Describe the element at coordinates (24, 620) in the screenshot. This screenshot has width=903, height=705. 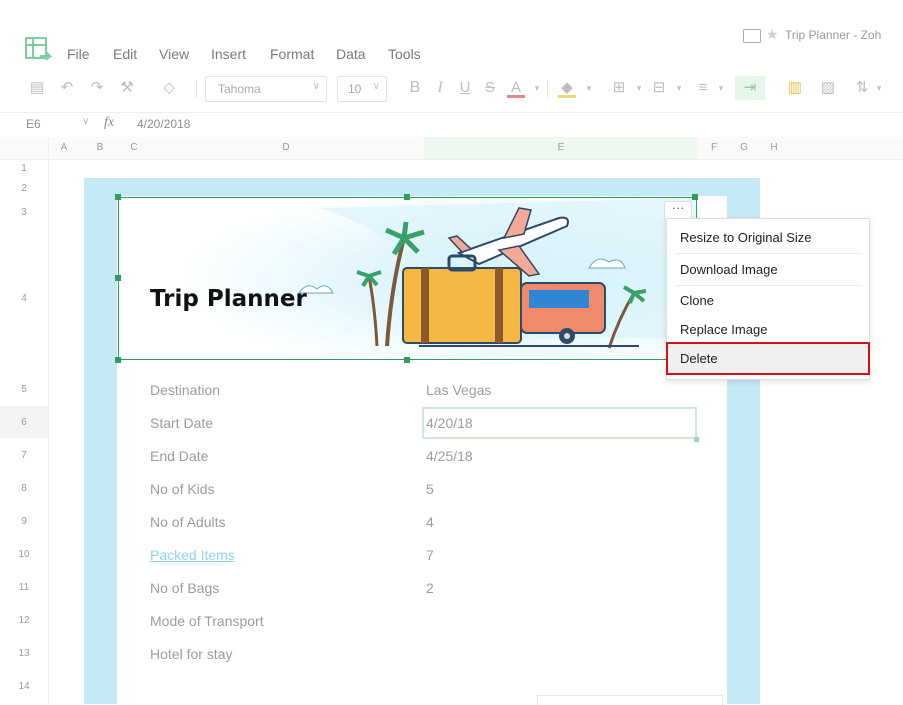
I see `row-header-12: 12` at that location.